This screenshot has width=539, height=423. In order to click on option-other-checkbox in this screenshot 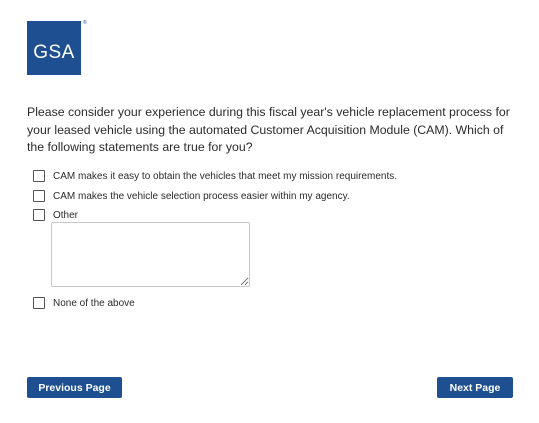, I will do `click(39, 215)`.